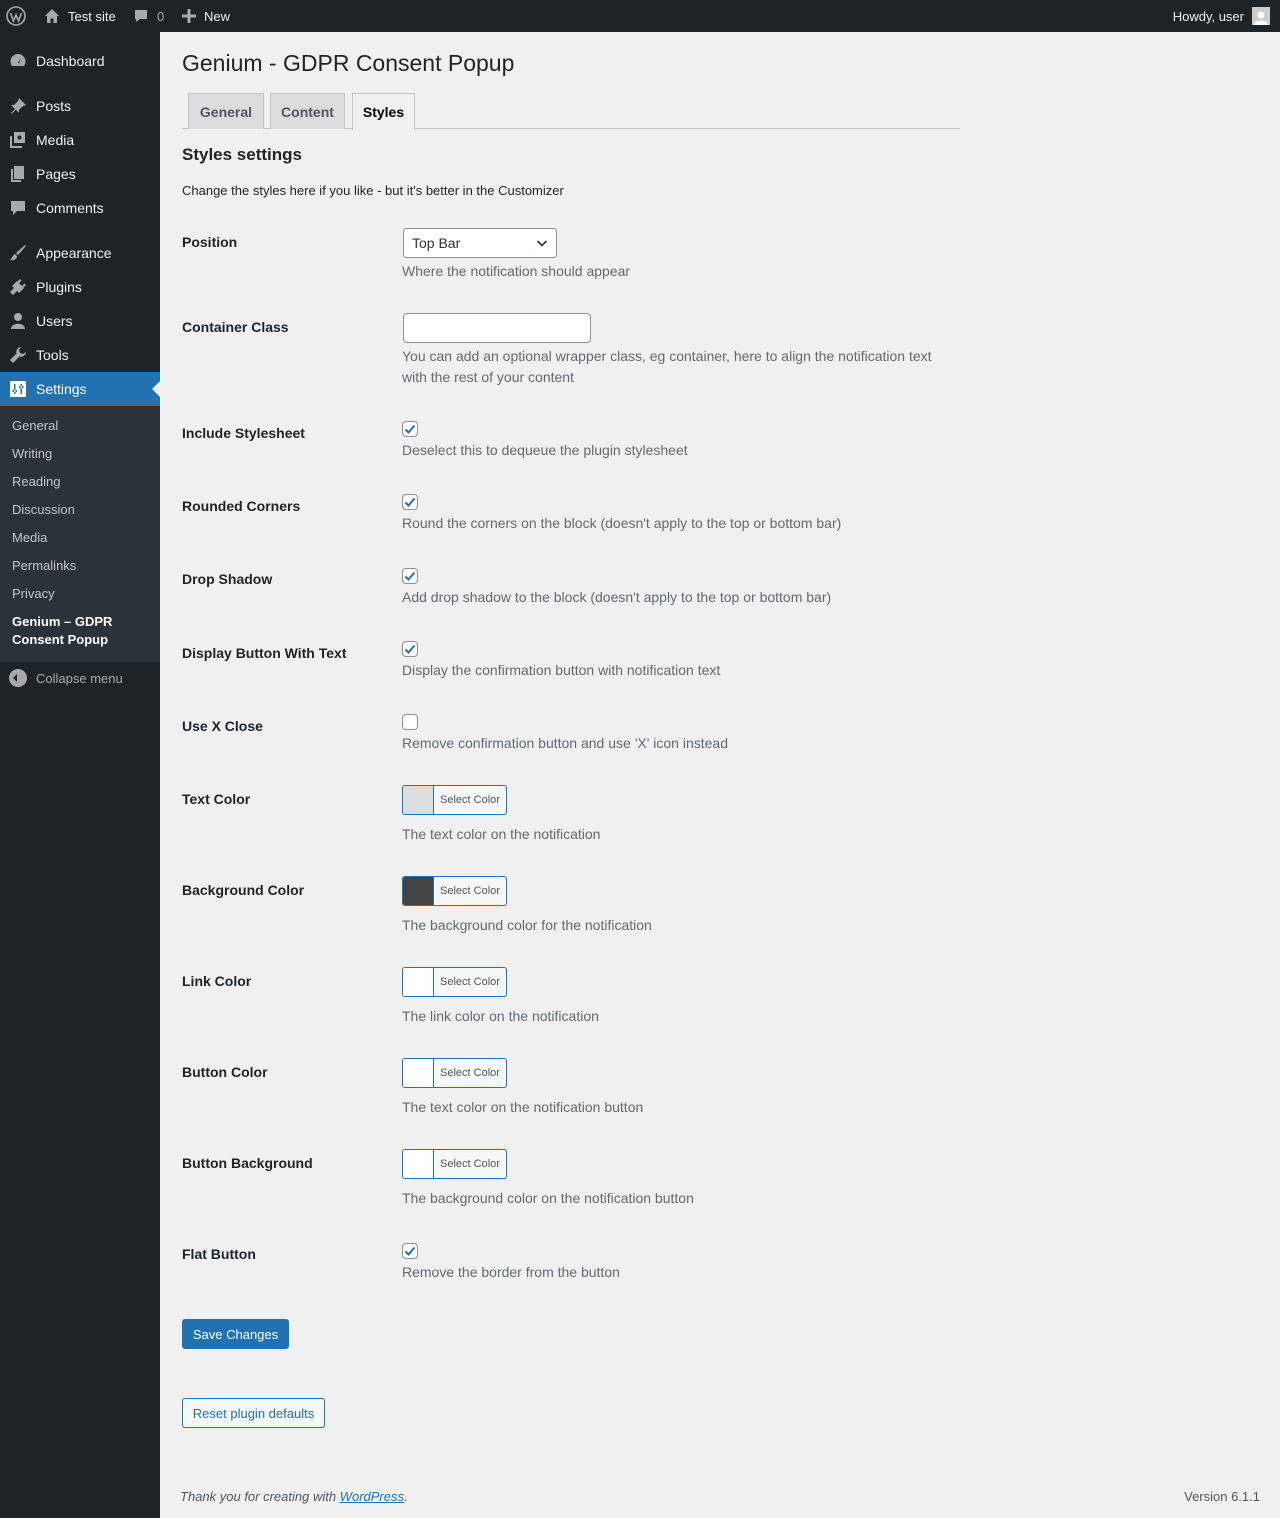 The height and width of the screenshot is (1518, 1280). I want to click on sidebar-item-label: Appearance, so click(74, 253).